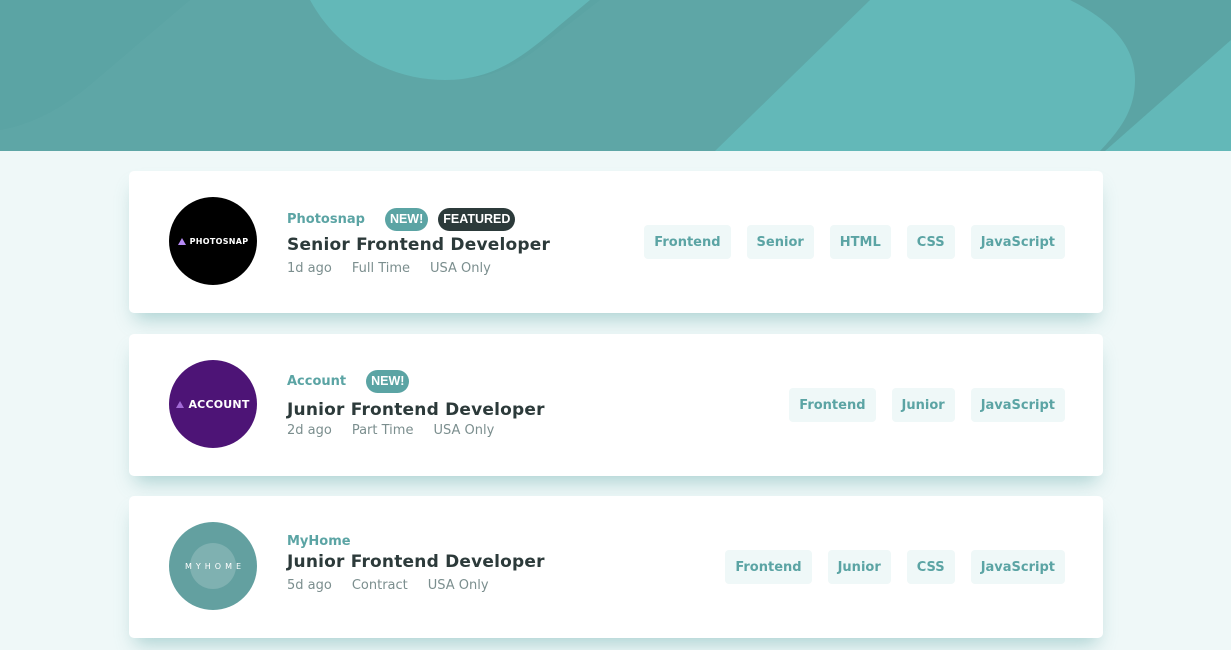  What do you see at coordinates (418, 268) in the screenshot?
I see `job-meta: 1d ago Full Time USA Only` at bounding box center [418, 268].